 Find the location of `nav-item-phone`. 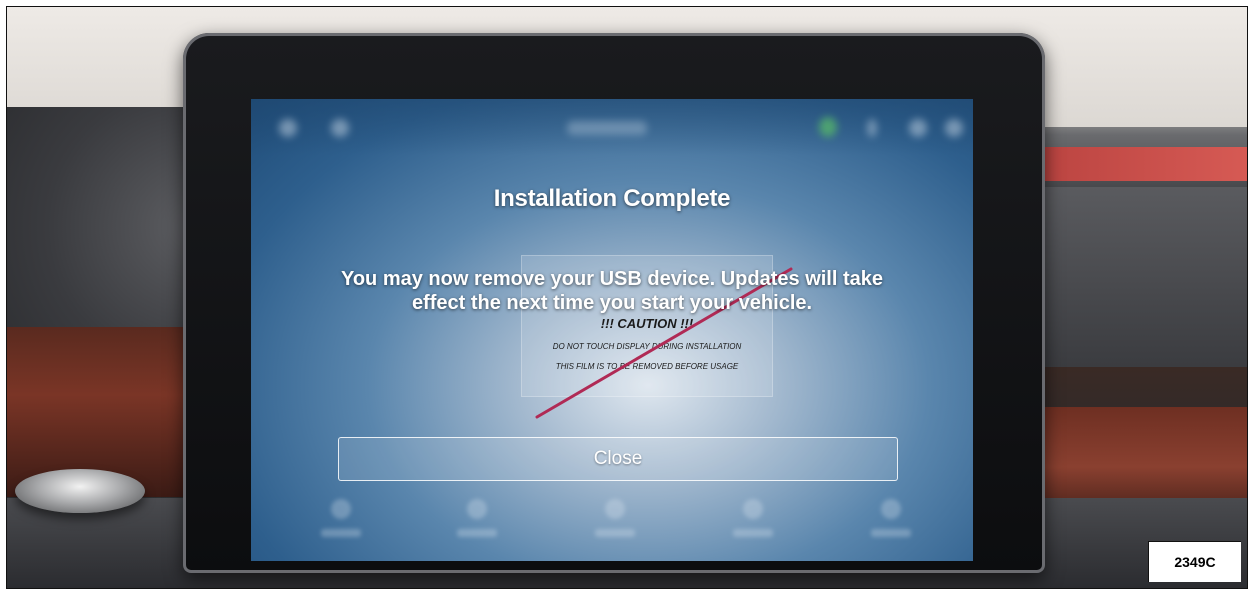

nav-item-phone is located at coordinates (477, 524).